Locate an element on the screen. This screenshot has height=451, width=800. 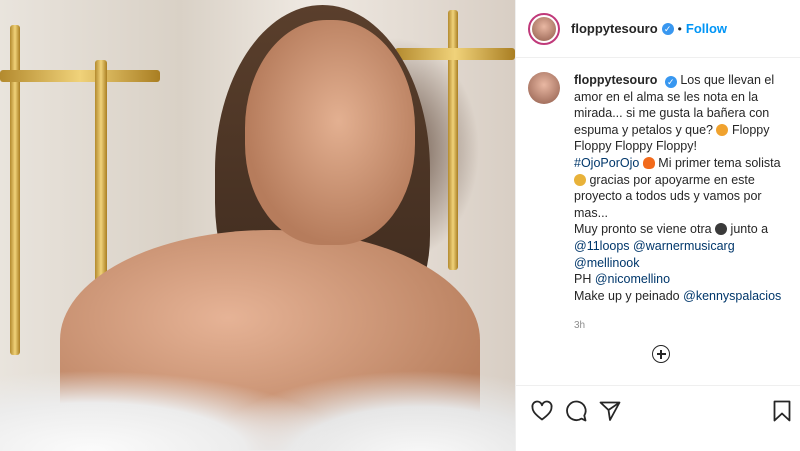
plus-circle-icon is located at coordinates (661, 354).